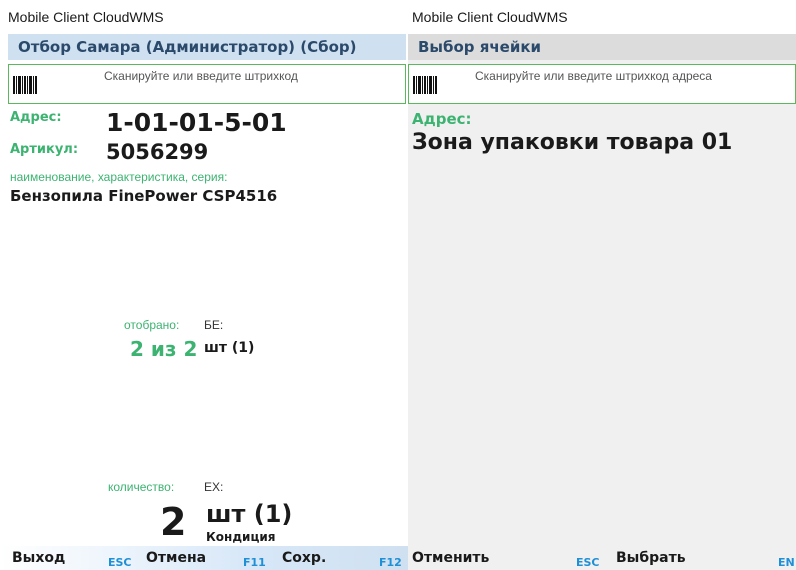 Image resolution: width=796 pixels, height=570 pixels. I want to click on save-button: Сохр., so click(304, 558).